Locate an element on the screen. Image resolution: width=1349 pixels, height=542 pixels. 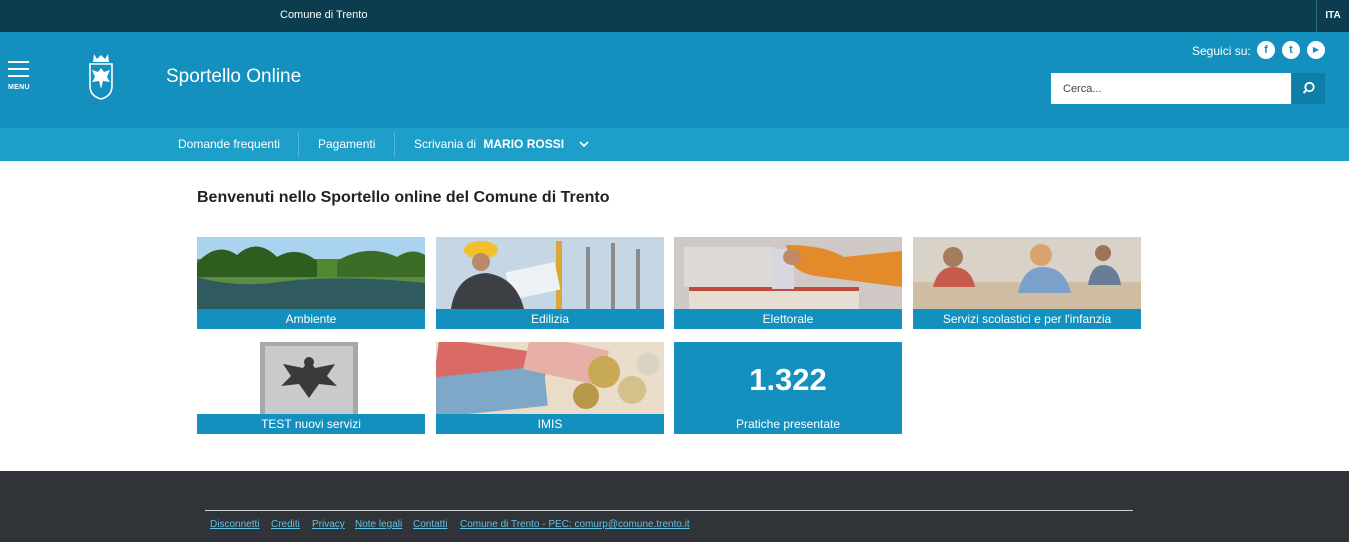
tile-edilizia: Edilizia is located at coordinates (550, 283).